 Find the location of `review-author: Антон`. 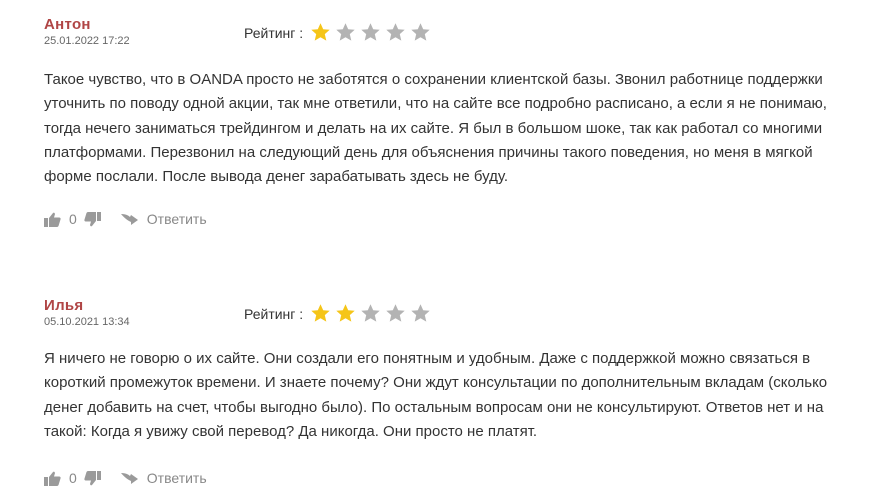

review-author: Антон is located at coordinates (67, 24).